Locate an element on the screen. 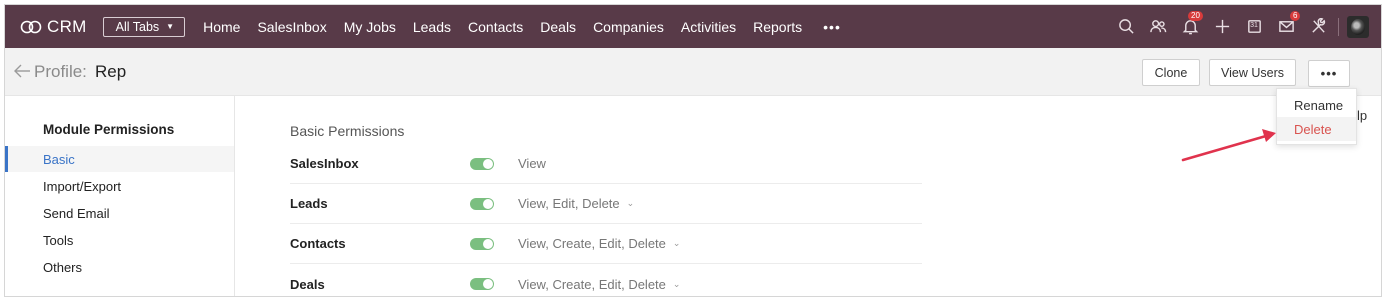  permission-row: Contacts View, Create, Edit, Delete ⌄ is located at coordinates (606, 244).